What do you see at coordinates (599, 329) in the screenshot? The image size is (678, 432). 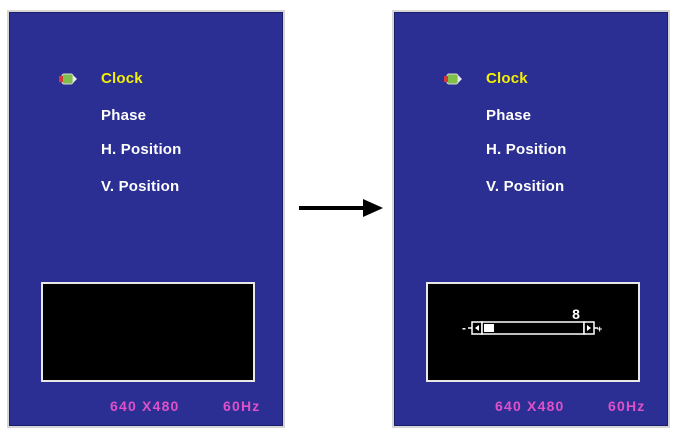 I see `slider-plus-label: +` at bounding box center [599, 329].